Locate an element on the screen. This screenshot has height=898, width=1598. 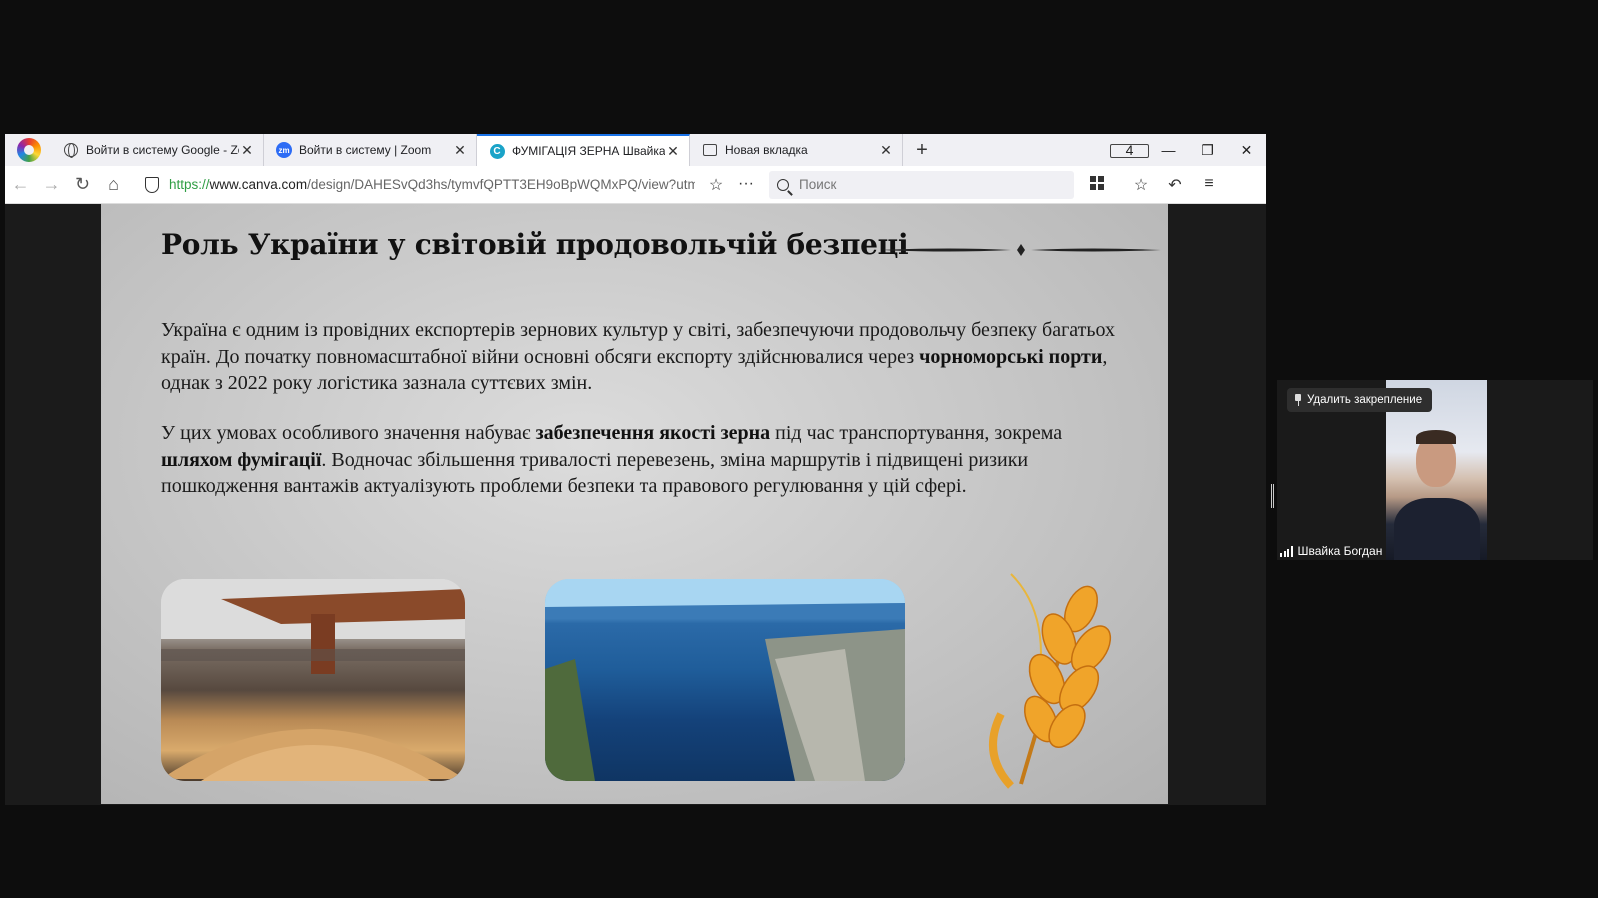
zoom-participant-panel: Удалить закрепление Швайка Богдан is located at coordinates (1435, 470).